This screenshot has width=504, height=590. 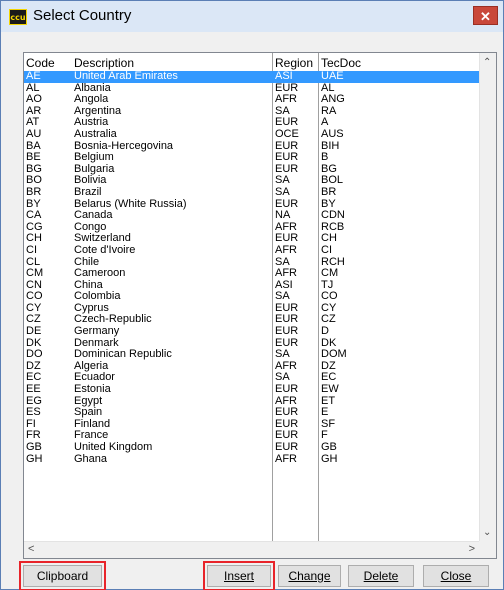 What do you see at coordinates (91, 308) in the screenshot?
I see `cell-description: Cyprus` at bounding box center [91, 308].